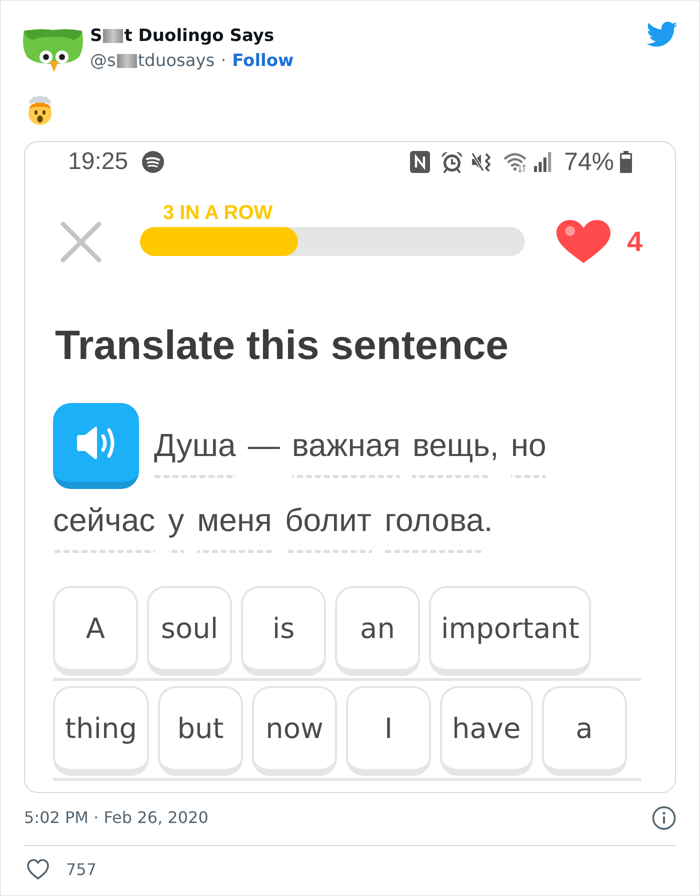 The height and width of the screenshot is (896, 700). Describe the element at coordinates (486, 731) in the screenshot. I see `word-tile: have` at that location.